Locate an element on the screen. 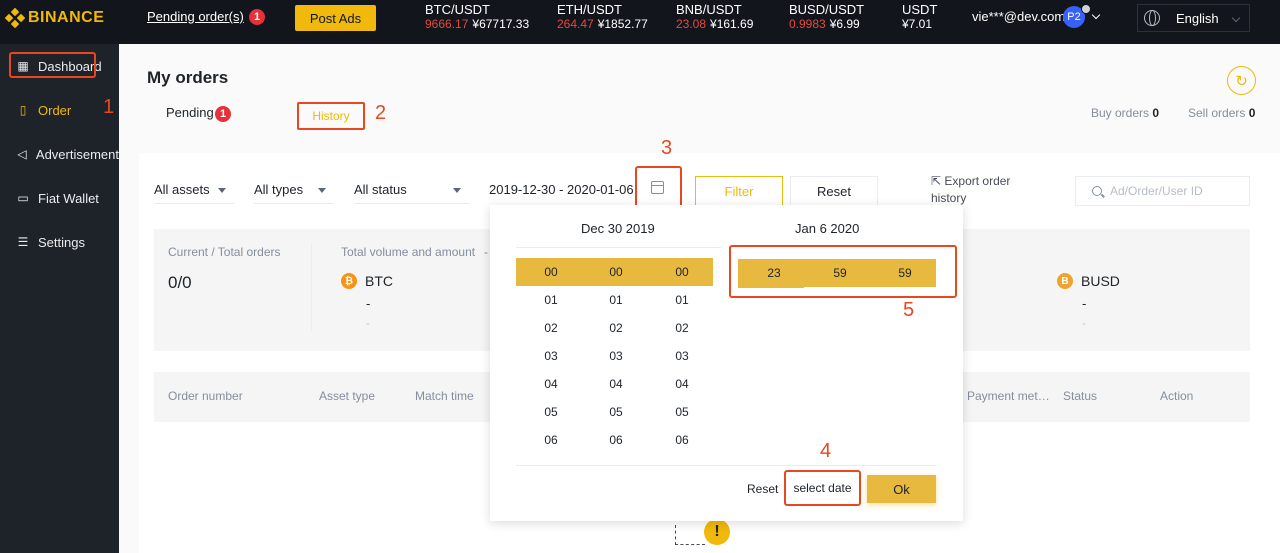  annotation-box-end-time is located at coordinates (843, 271).